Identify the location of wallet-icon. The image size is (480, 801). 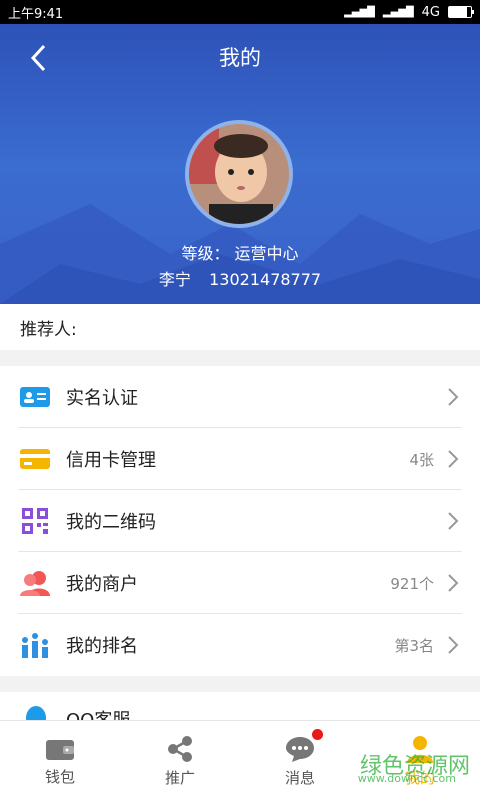
(60, 749).